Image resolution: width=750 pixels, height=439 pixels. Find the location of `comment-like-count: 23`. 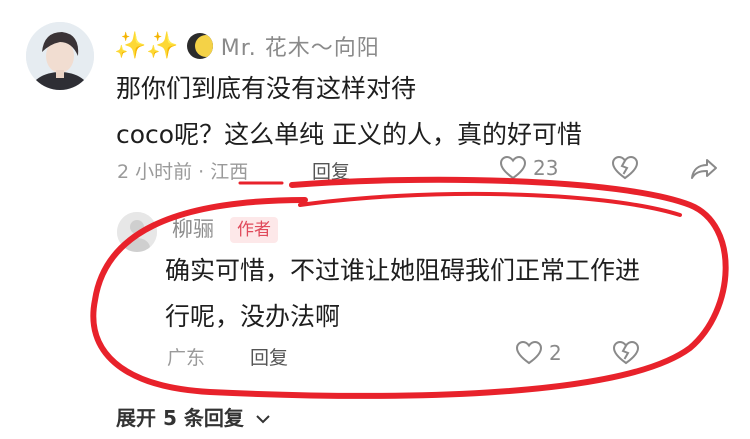

comment-like-count: 23 is located at coordinates (546, 168).